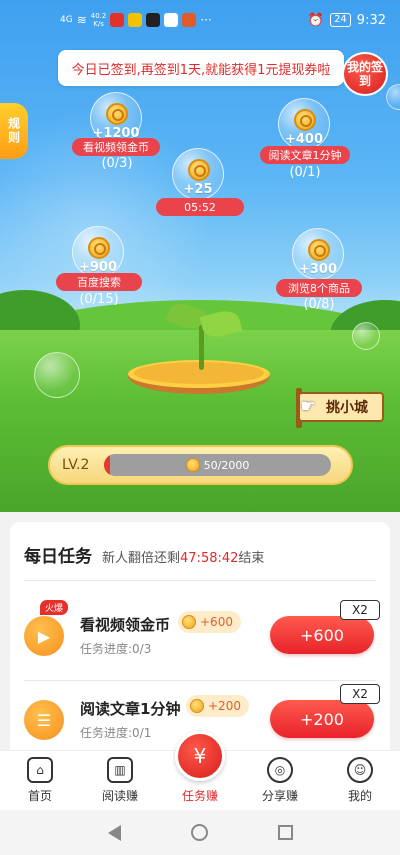 The width and height of the screenshot is (400, 855). I want to click on level-progress-text: 50/2000, so click(226, 465).